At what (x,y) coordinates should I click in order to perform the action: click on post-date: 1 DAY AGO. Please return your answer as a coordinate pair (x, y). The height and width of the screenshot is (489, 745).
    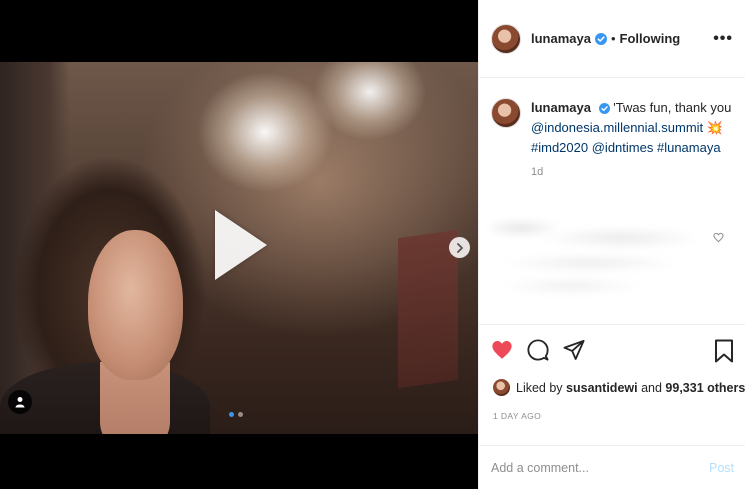
    Looking at the image, I should click on (517, 416).